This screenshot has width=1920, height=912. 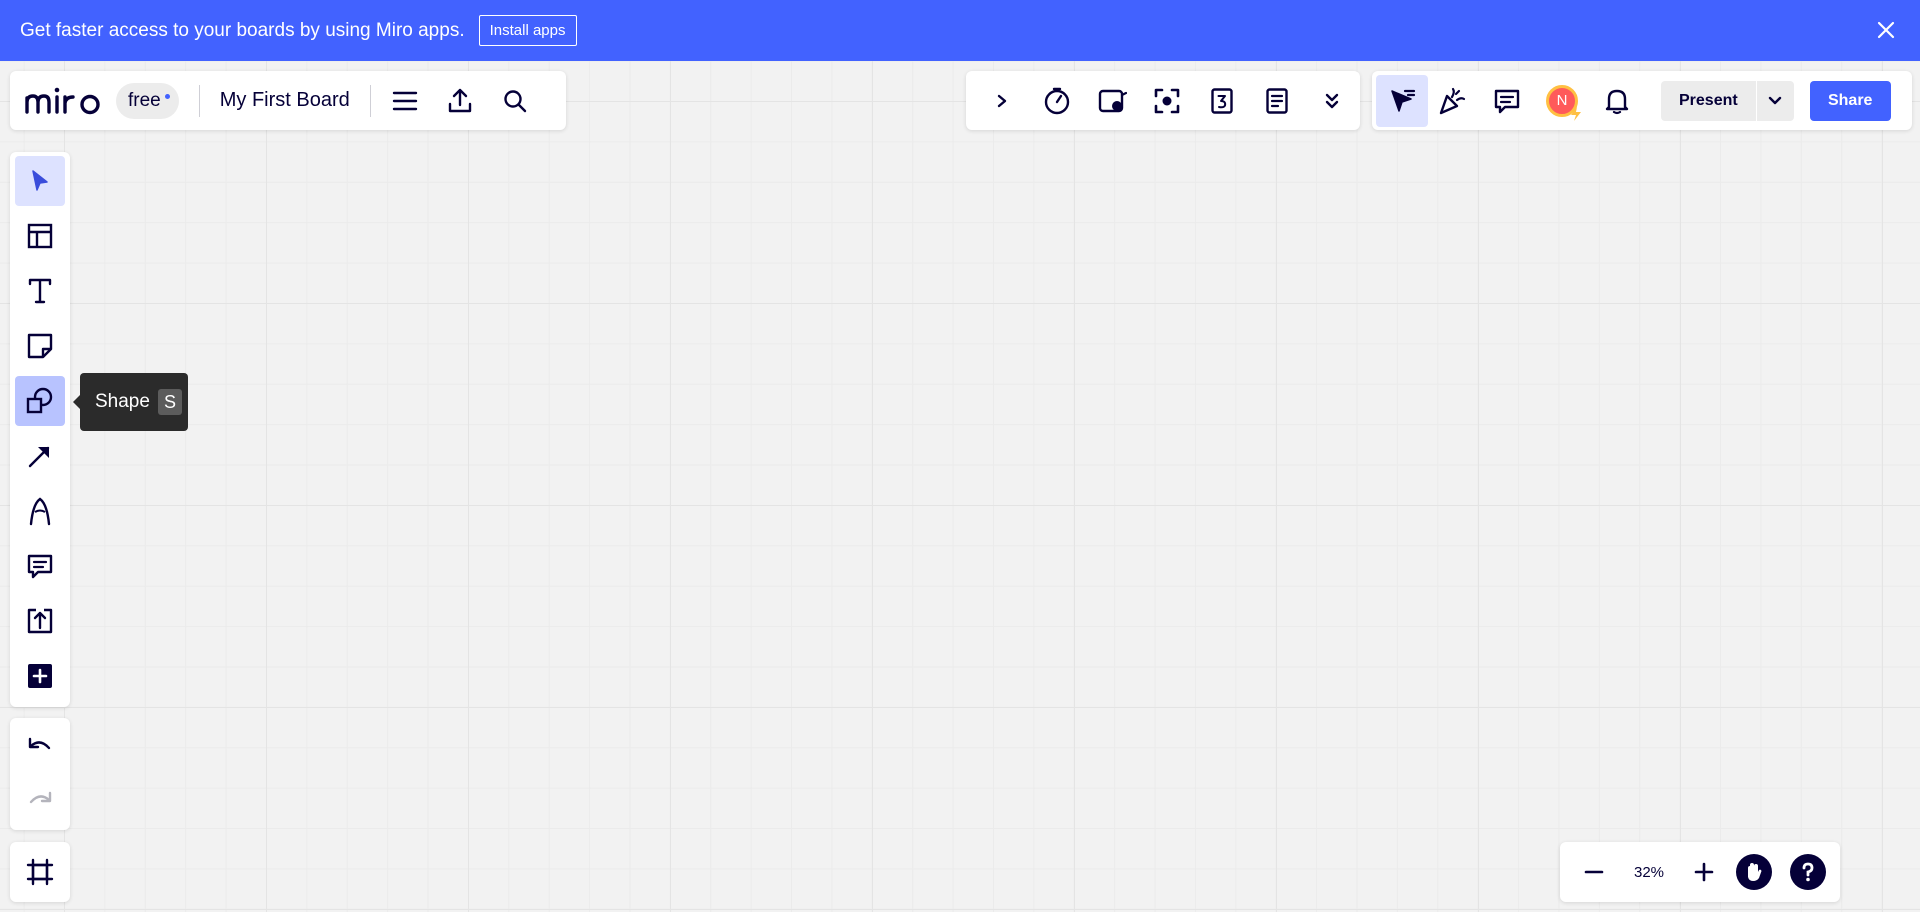 What do you see at coordinates (1167, 101) in the screenshot?
I see `focus-icon` at bounding box center [1167, 101].